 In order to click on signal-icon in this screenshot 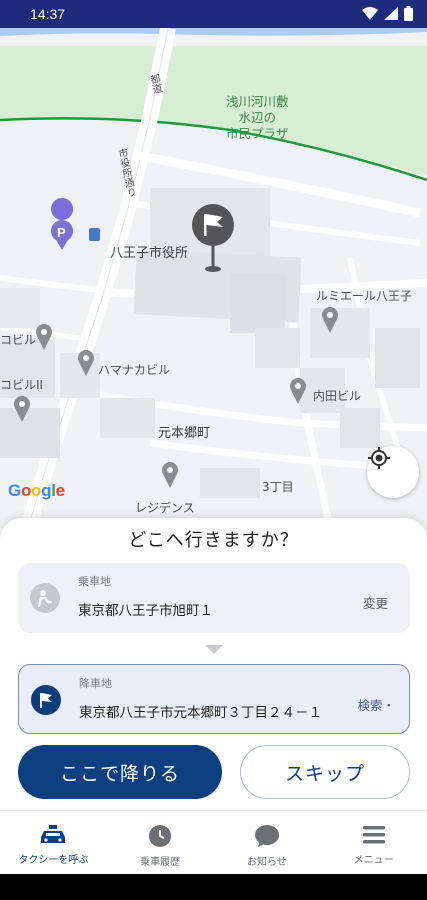, I will do `click(391, 13)`.